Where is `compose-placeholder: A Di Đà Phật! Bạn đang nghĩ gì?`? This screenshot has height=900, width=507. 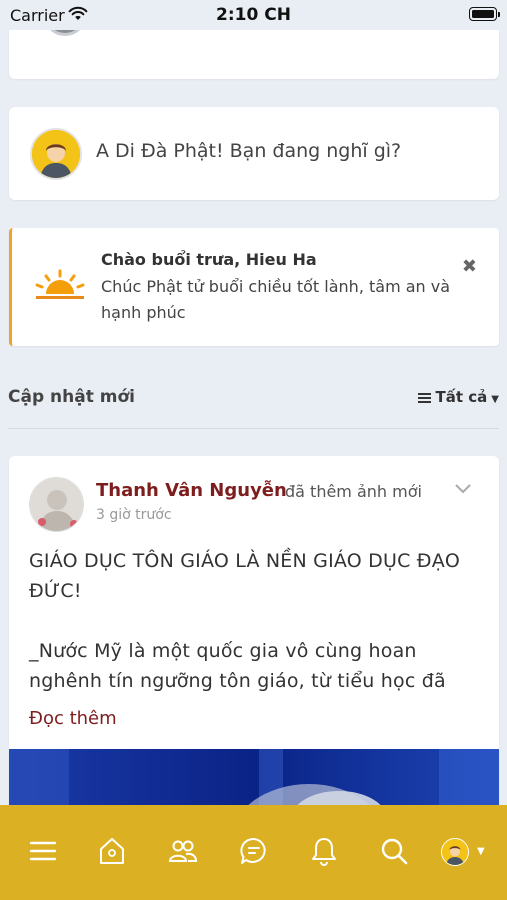
compose-placeholder: A Di Đà Phật! Bạn đang nghĩ gì? is located at coordinates (248, 151).